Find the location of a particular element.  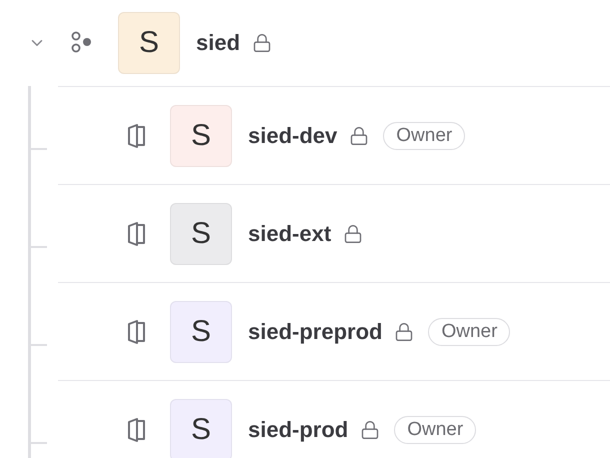

environment-name: sied-dev is located at coordinates (293, 135).